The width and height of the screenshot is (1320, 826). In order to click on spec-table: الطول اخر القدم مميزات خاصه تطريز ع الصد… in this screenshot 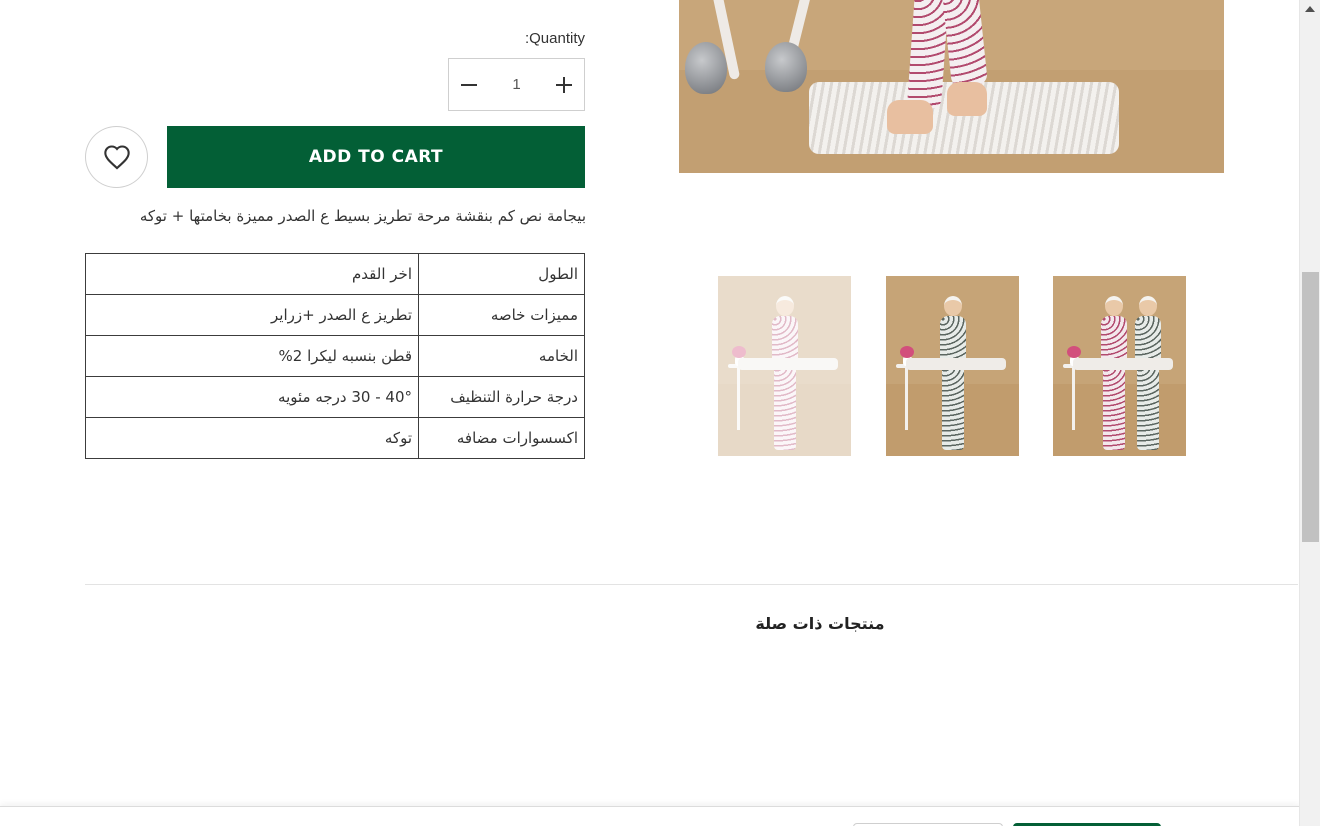, I will do `click(335, 356)`.